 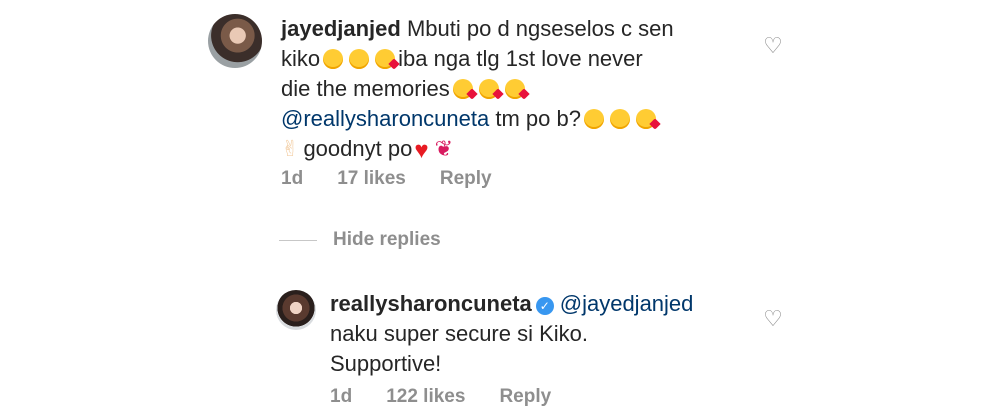 I want to click on comment-text-line: die the memories, so click(x=365, y=88).